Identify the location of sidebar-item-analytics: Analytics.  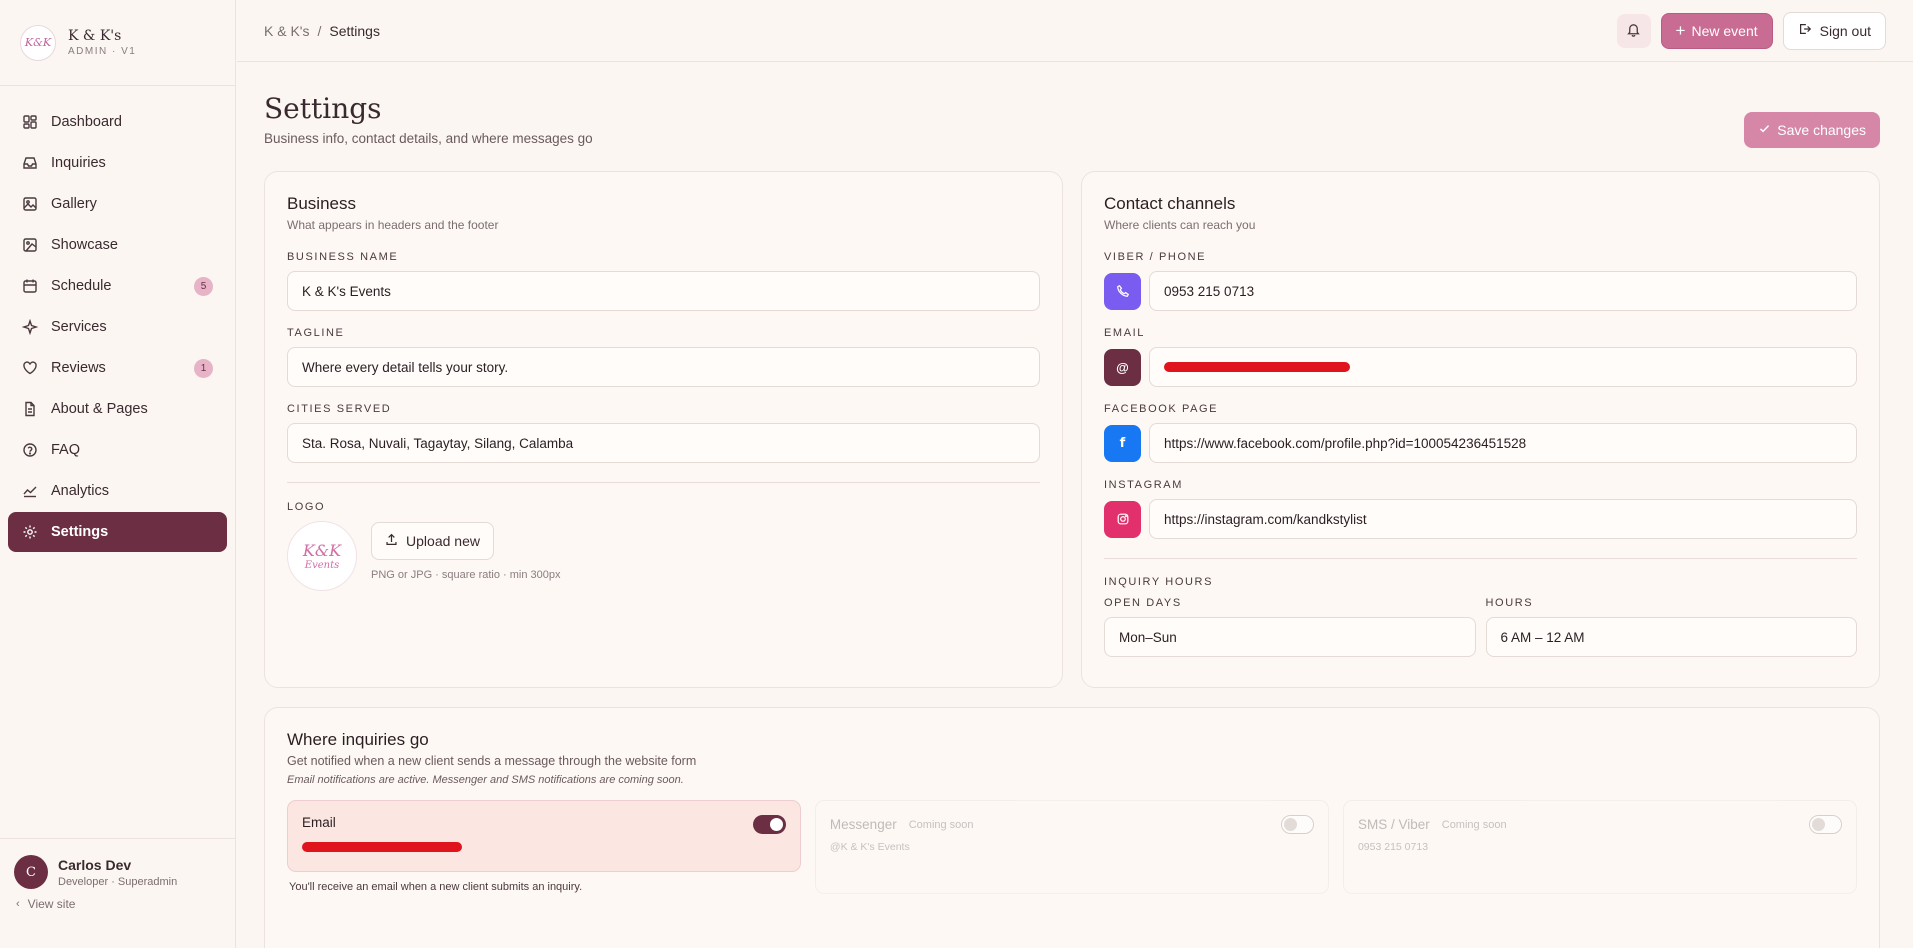
(117, 491).